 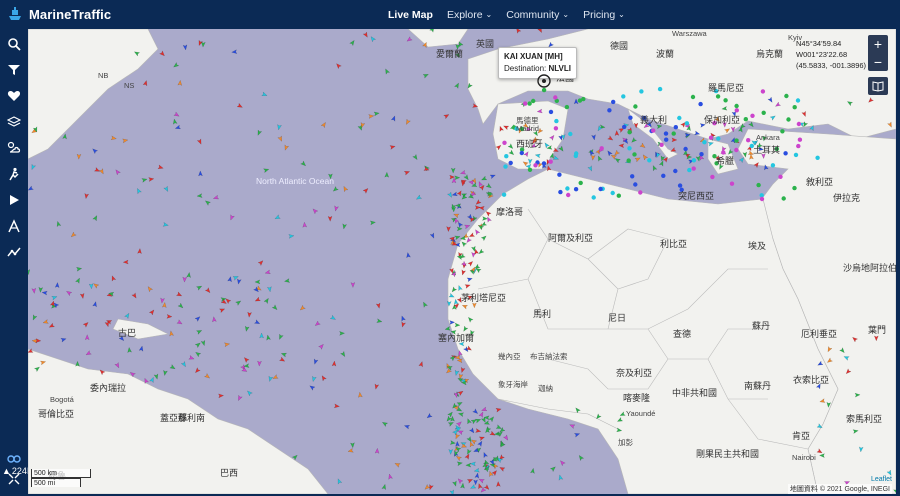 I want to click on layers-button, so click(x=14, y=122).